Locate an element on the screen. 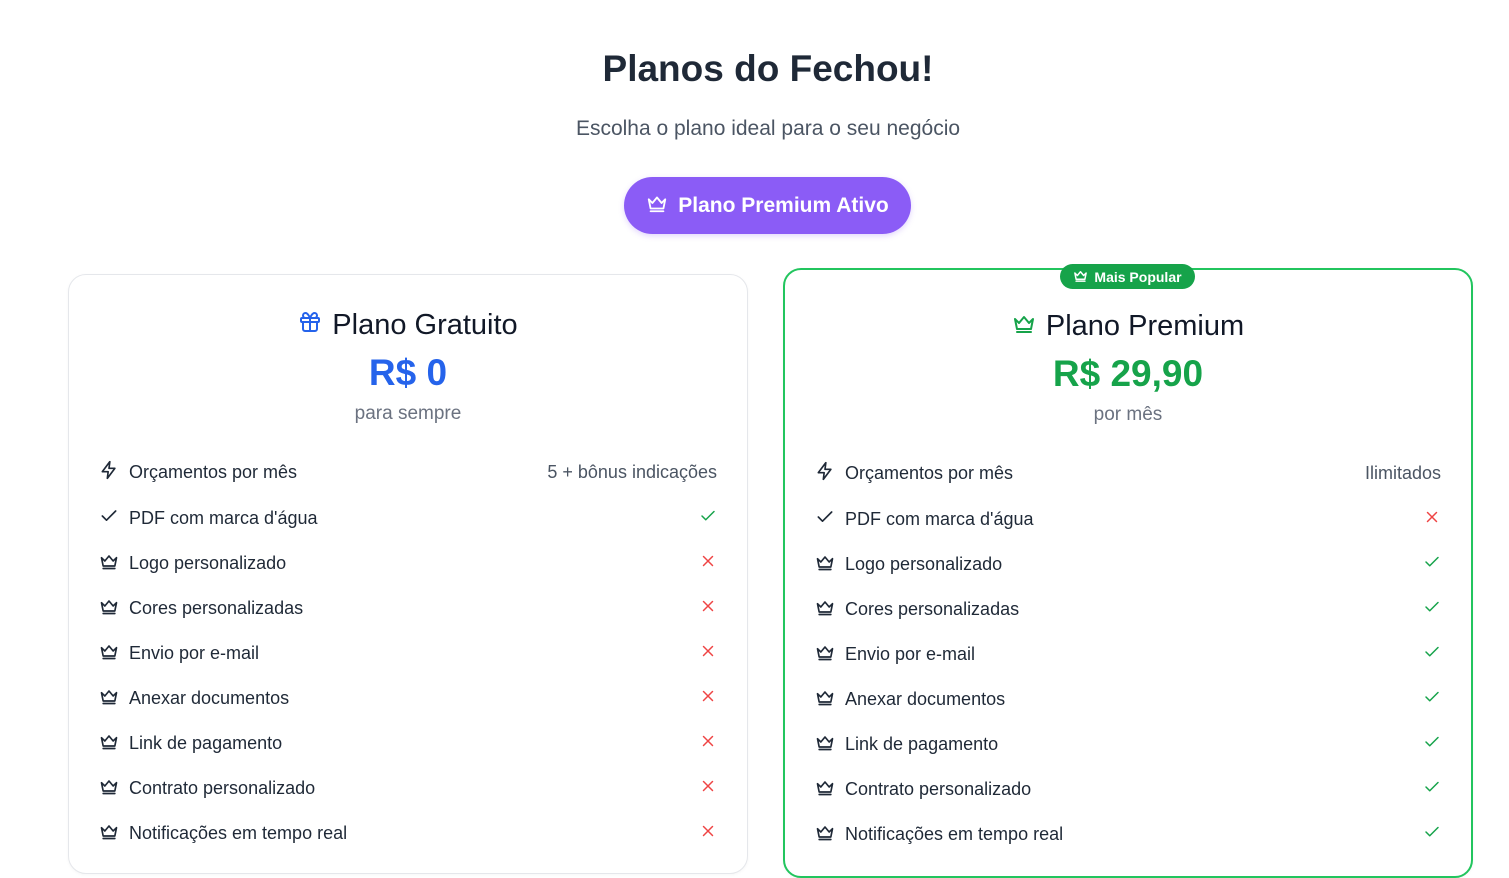  feature-row: Orçamentos por mês 5 + bônus indicações is located at coordinates (408, 472).